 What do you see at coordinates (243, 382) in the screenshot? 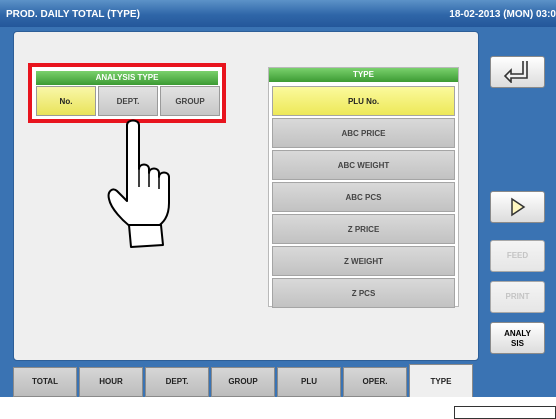
I see `tab-group: GROUP` at bounding box center [243, 382].